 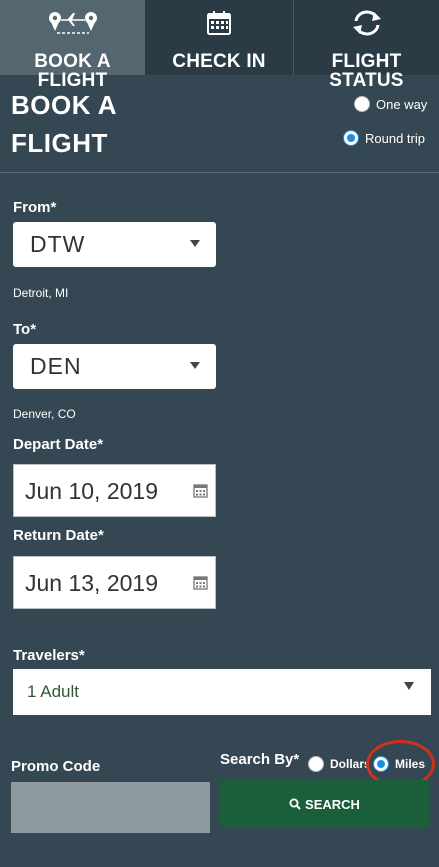 I want to click on search-button: SEARCH, so click(x=324, y=804).